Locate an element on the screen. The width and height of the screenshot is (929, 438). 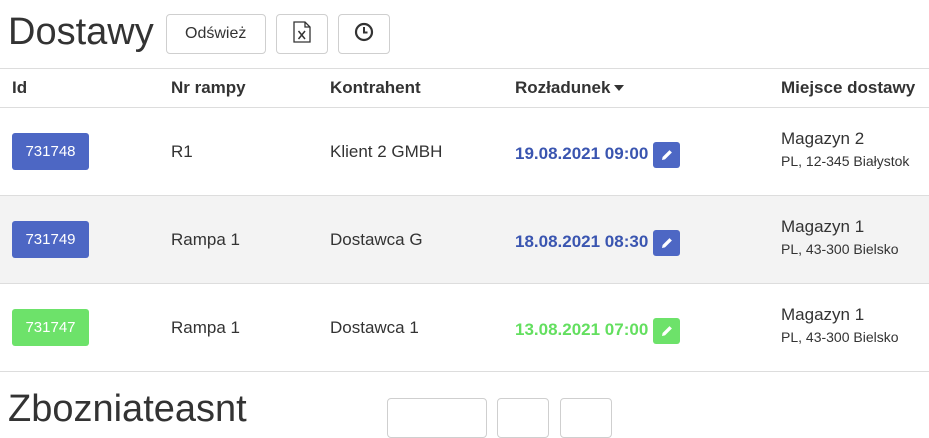
column-header-unloading-label: Rozładunek is located at coordinates (563, 87).